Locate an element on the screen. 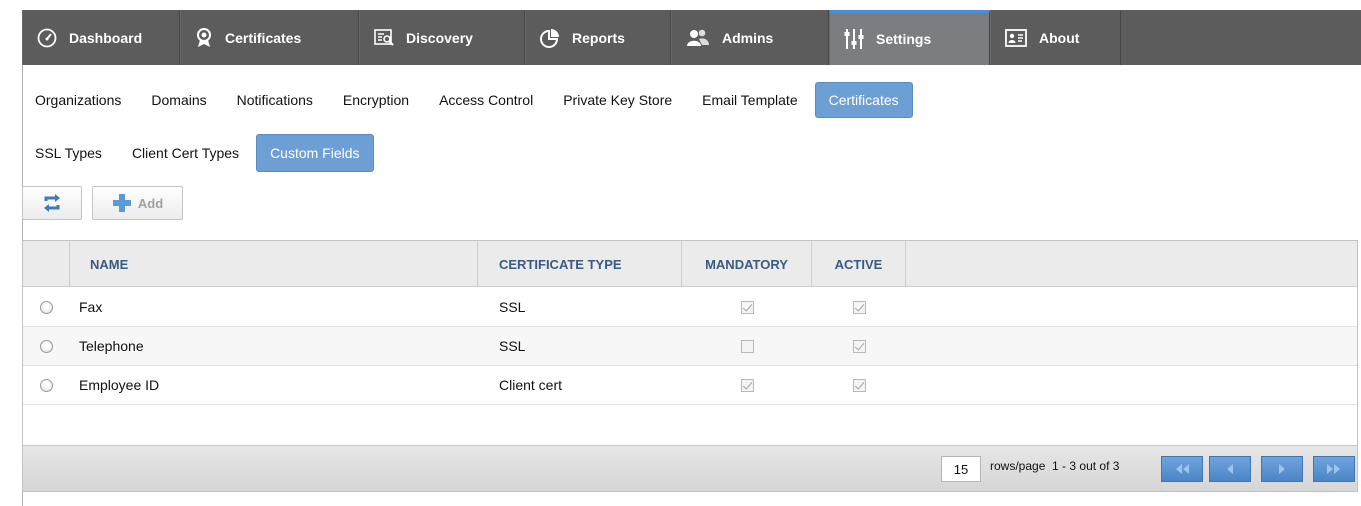 This screenshot has width=1361, height=506. id-card-icon is located at coordinates (1016, 37).